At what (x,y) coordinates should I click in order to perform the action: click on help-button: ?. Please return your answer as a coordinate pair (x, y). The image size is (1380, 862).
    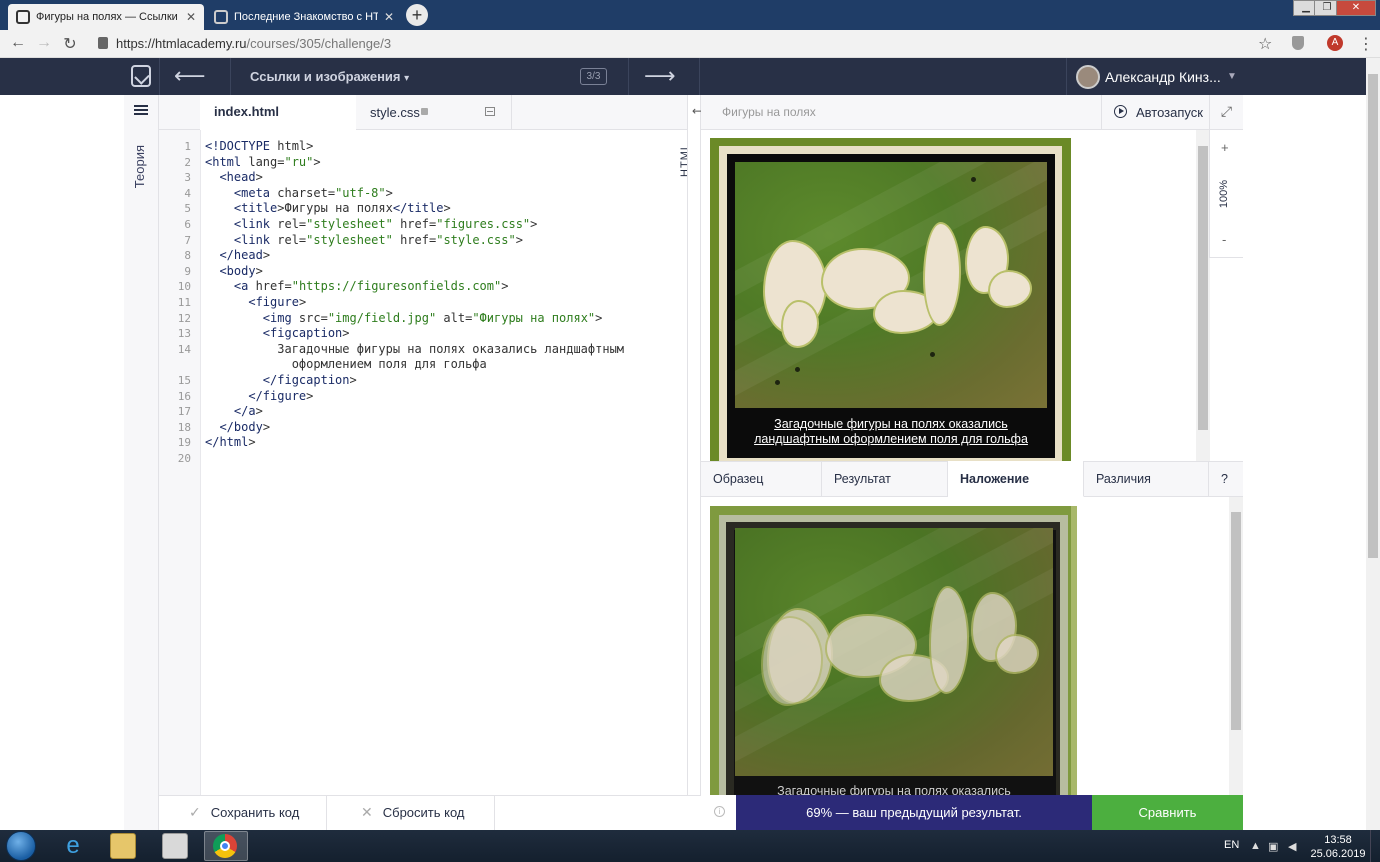
    Looking at the image, I should click on (1226, 479).